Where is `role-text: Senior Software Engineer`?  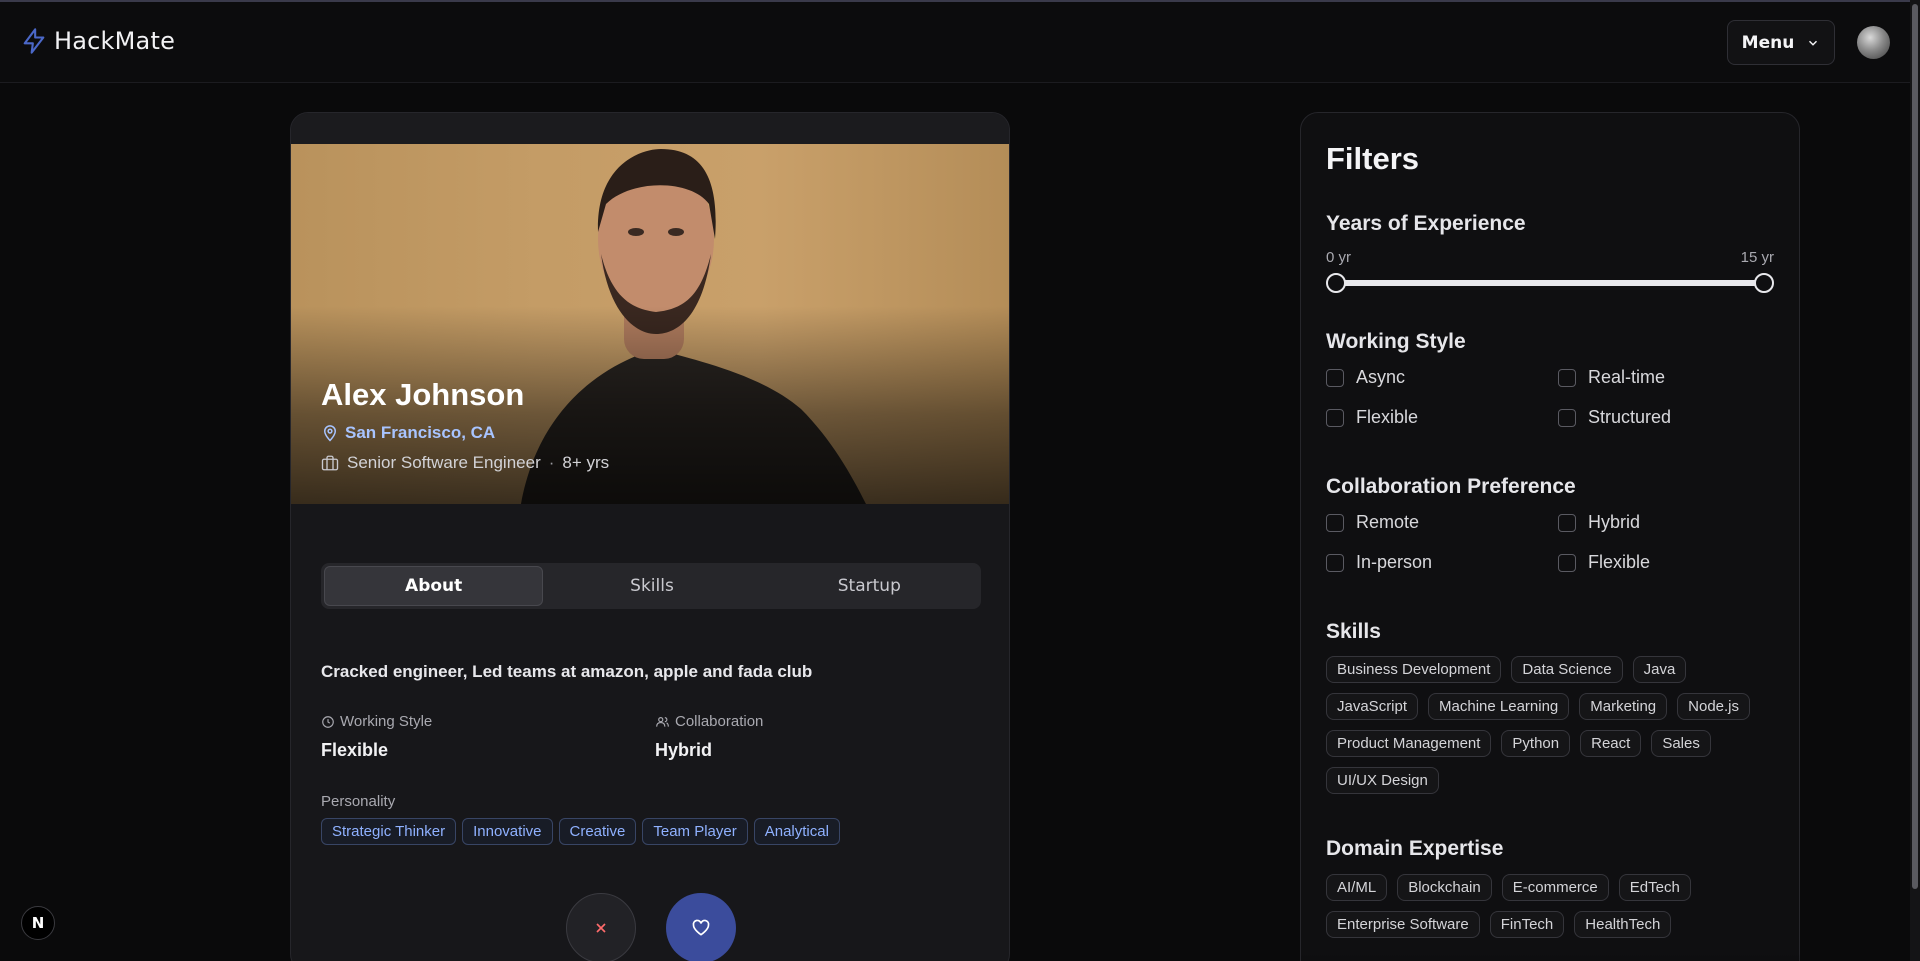
role-text: Senior Software Engineer is located at coordinates (444, 462).